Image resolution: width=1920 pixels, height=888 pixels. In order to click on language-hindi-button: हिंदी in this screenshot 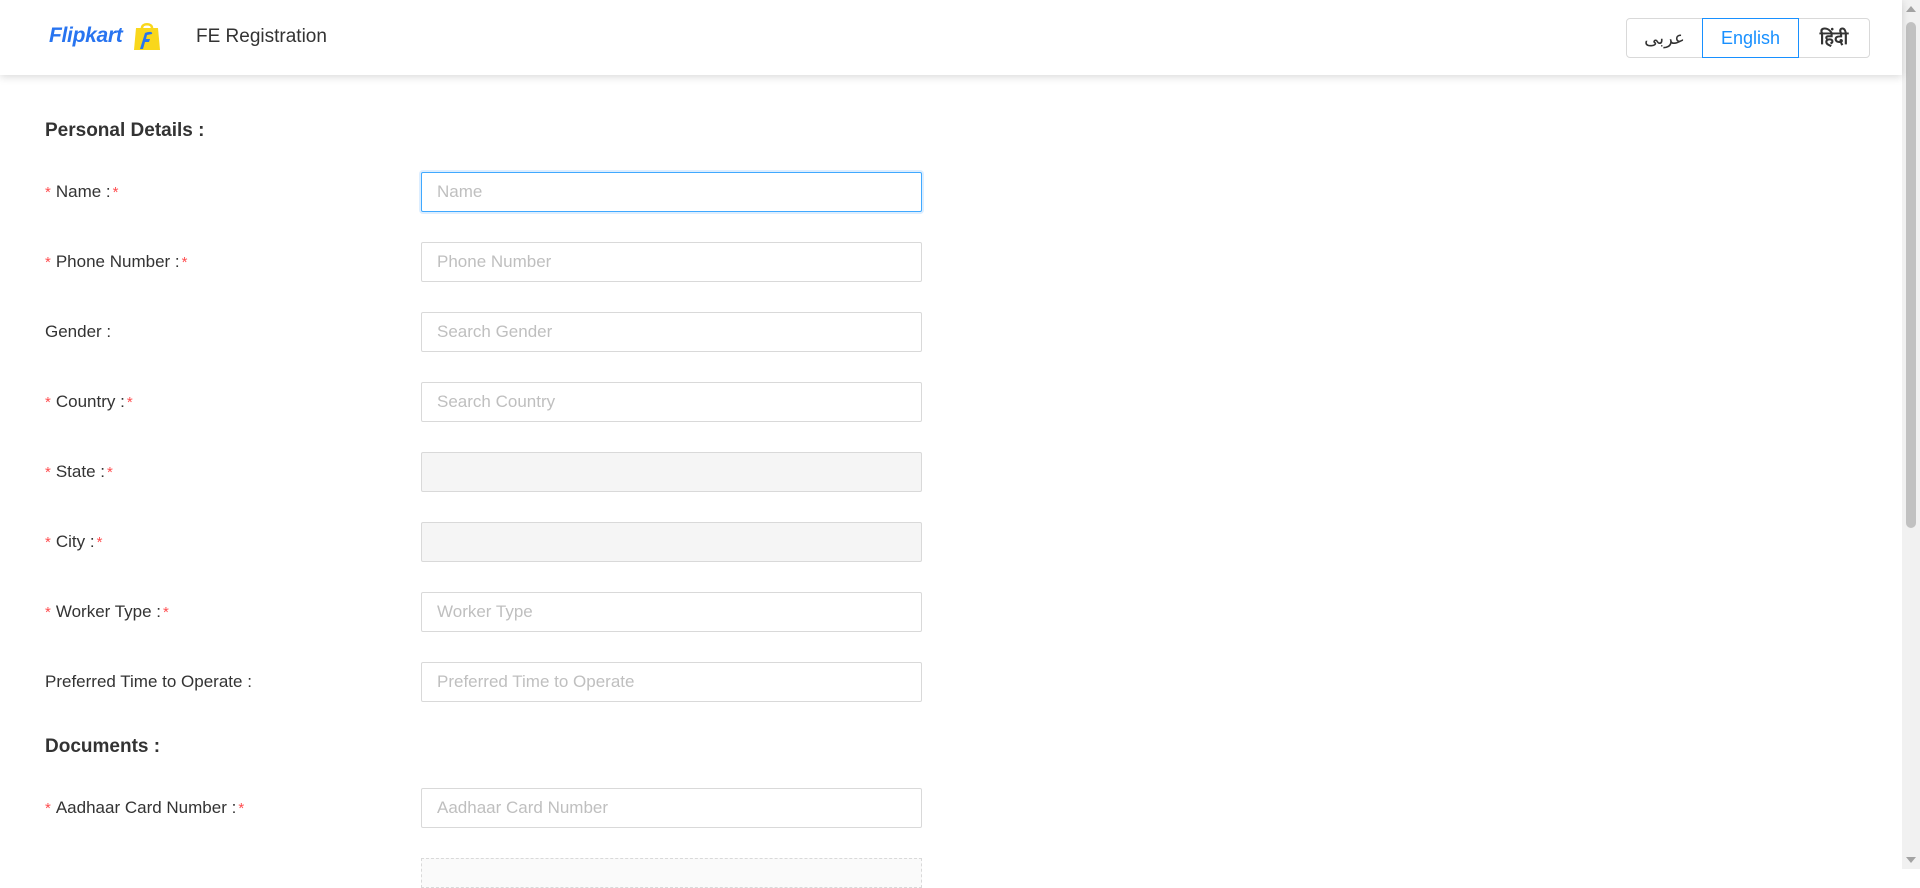, I will do `click(1834, 38)`.